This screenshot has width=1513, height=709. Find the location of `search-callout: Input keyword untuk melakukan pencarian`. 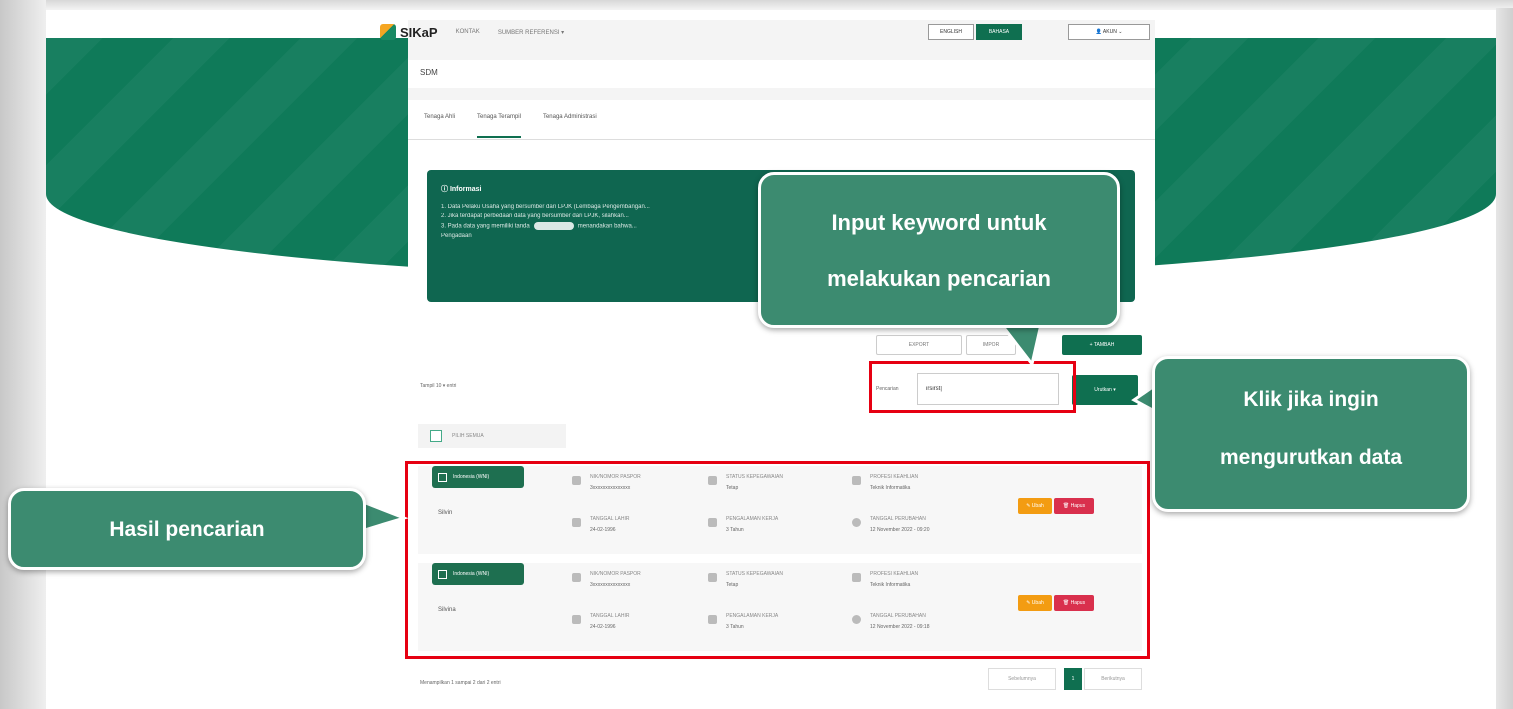

search-callout: Input keyword untuk melakukan pencarian is located at coordinates (939, 250).